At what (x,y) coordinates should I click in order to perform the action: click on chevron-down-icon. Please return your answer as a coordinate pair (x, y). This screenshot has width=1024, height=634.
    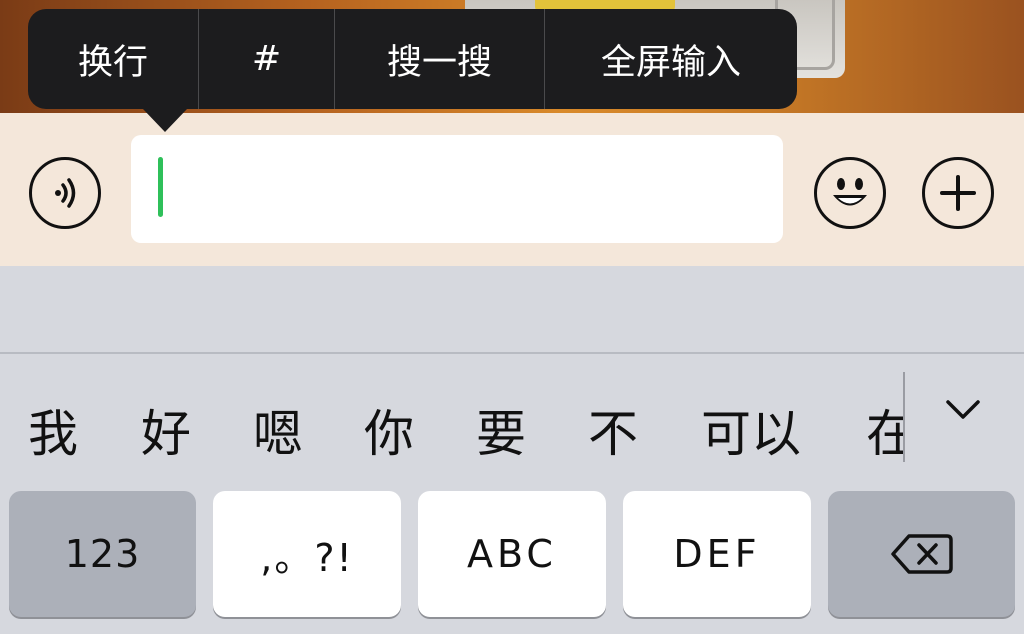
    Looking at the image, I should click on (963, 410).